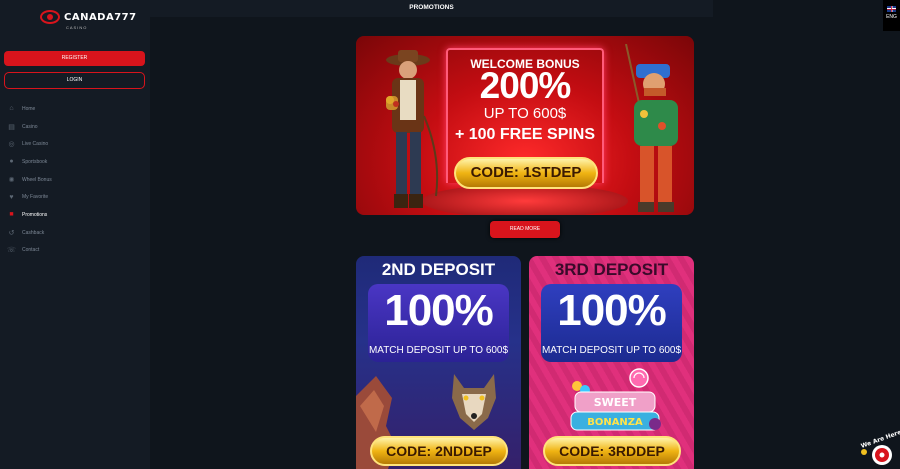  I want to click on page-title: PROMOTIONS, so click(431, 7).